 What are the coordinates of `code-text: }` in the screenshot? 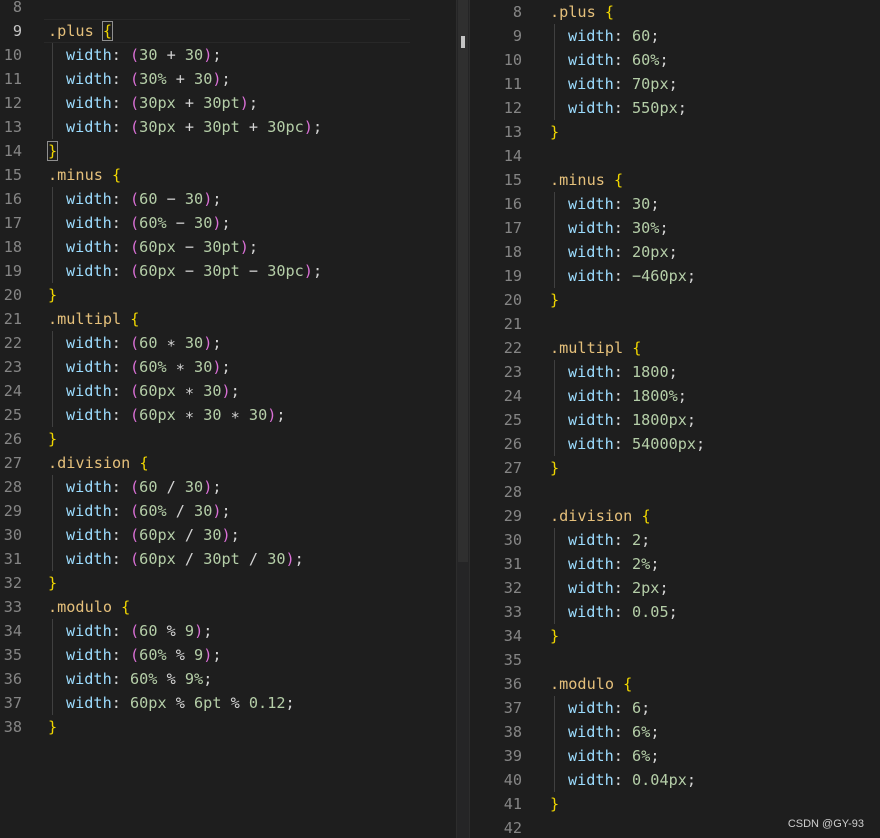 It's located at (52, 439).